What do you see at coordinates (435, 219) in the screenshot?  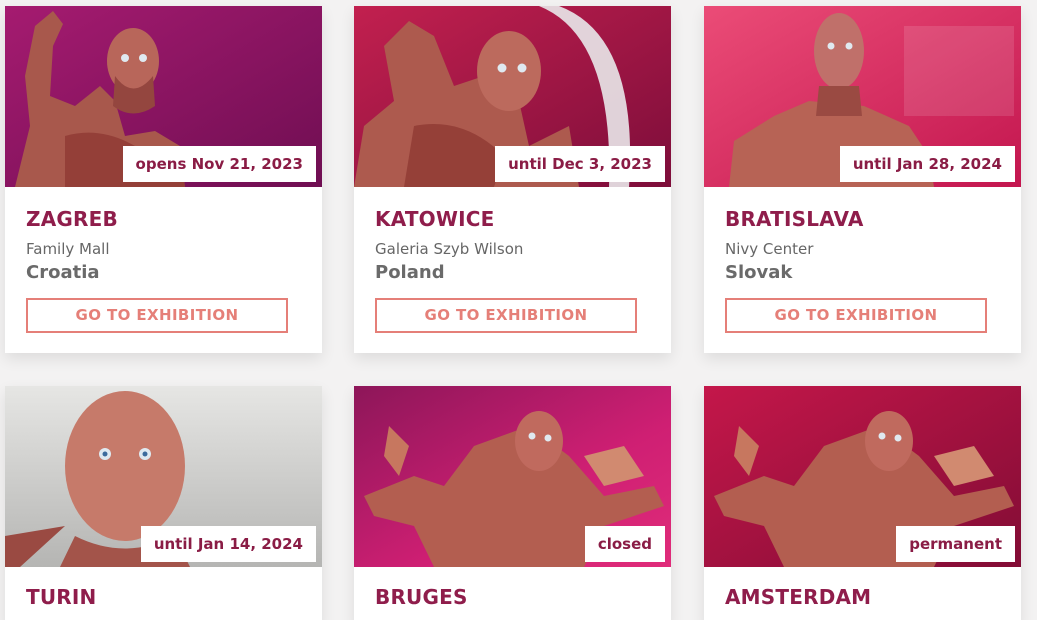 I see `city-name: KATOWICE` at bounding box center [435, 219].